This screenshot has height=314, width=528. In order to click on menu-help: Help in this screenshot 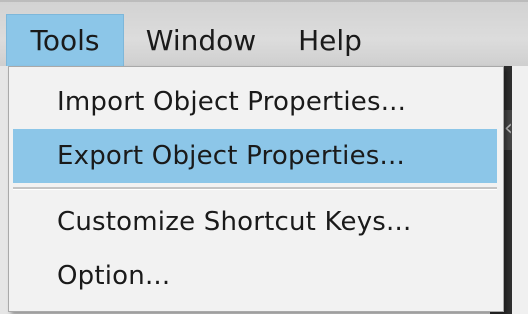, I will do `click(330, 40)`.